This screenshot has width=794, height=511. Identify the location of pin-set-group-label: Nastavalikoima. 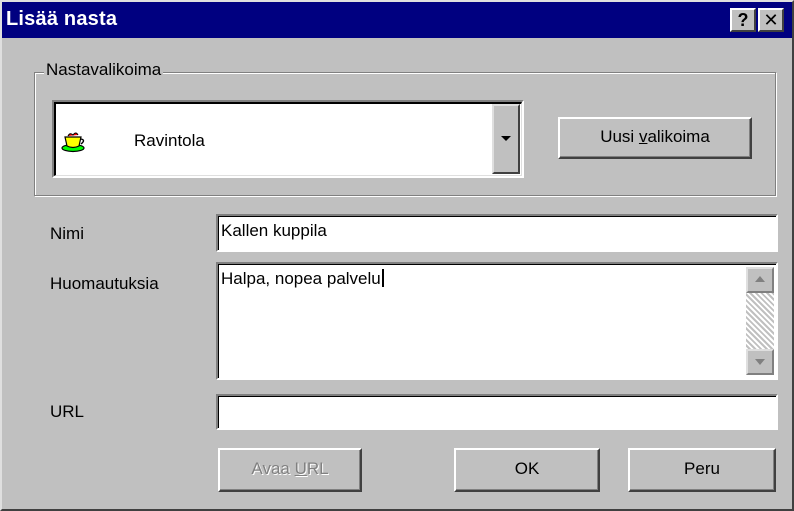
(104, 70).